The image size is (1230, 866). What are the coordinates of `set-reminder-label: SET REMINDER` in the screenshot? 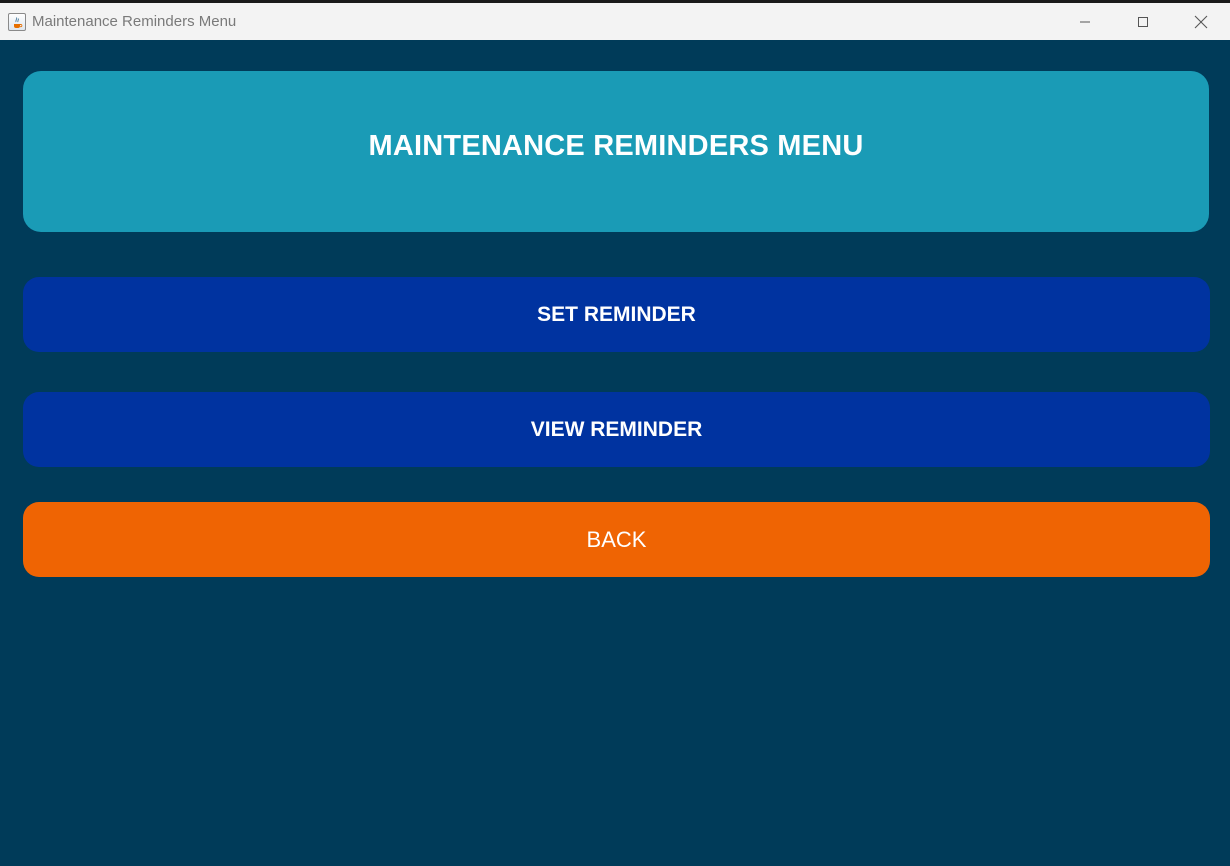 It's located at (616, 314).